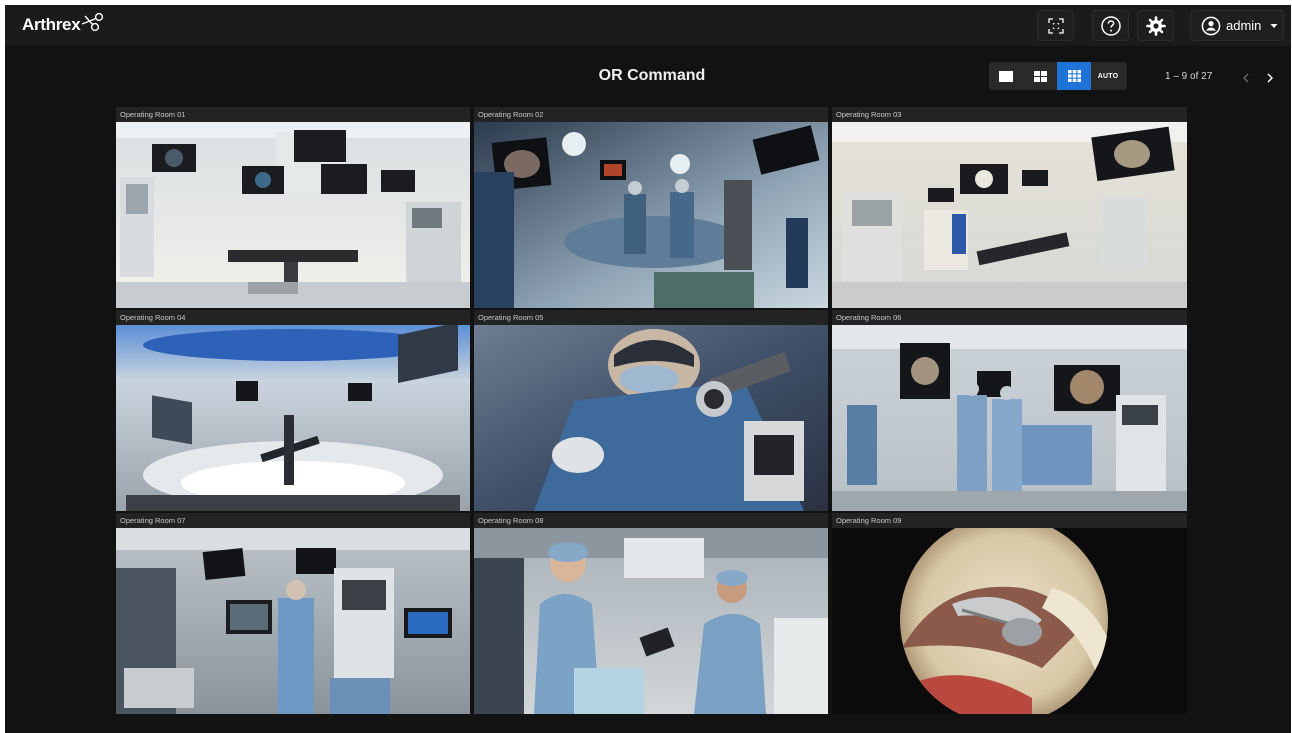 Image resolution: width=1292 pixels, height=733 pixels. Describe the element at coordinates (293, 114) in the screenshot. I see `room-label: Operating Room 01` at that location.